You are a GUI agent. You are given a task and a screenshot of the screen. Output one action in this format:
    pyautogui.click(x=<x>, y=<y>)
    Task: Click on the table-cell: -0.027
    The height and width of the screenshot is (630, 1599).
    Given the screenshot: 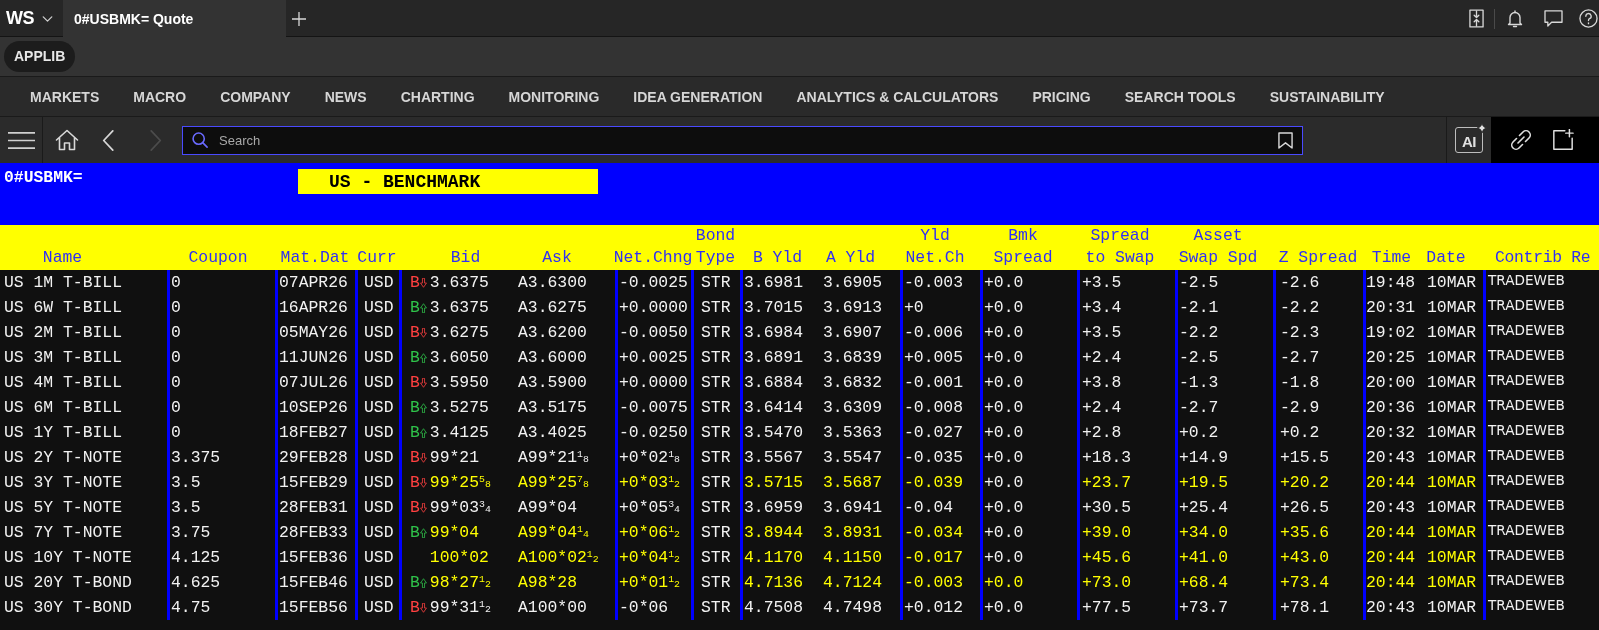 What is the action you would take?
    pyautogui.click(x=934, y=432)
    